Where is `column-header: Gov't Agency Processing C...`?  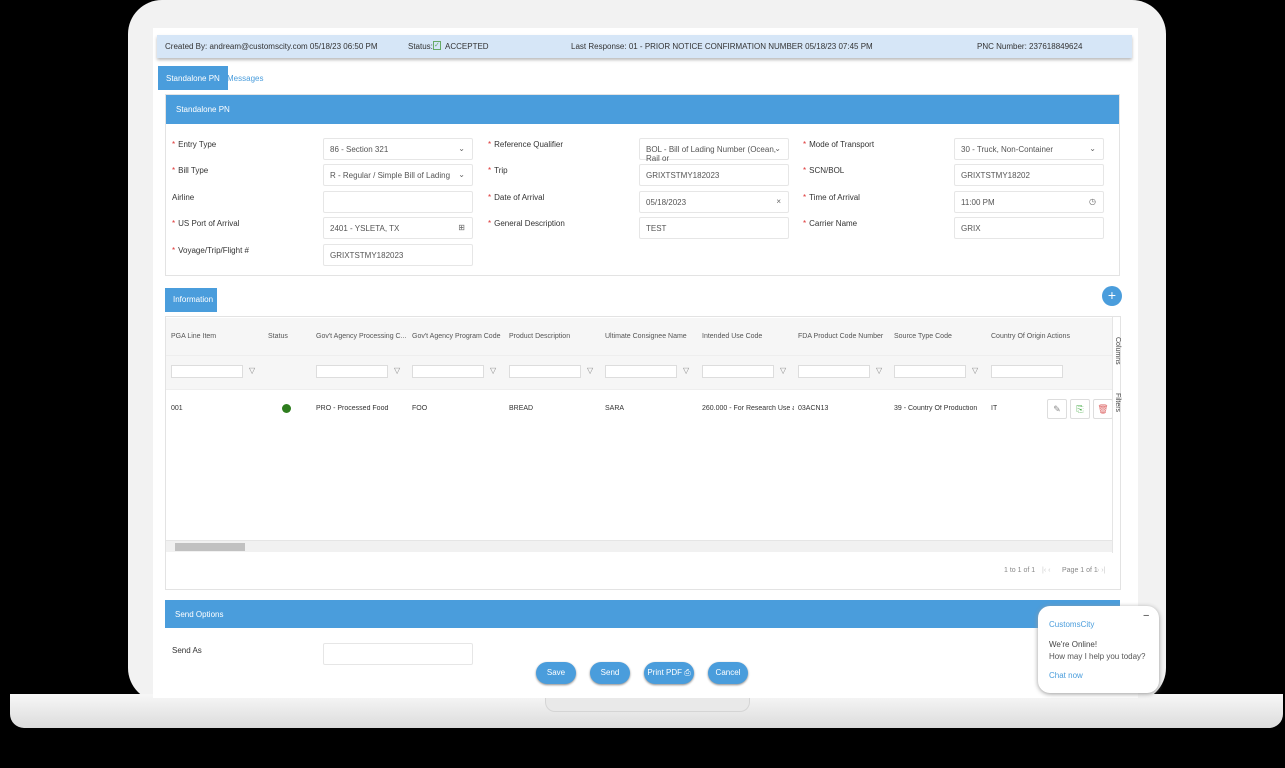 column-header: Gov't Agency Processing C... is located at coordinates (361, 336).